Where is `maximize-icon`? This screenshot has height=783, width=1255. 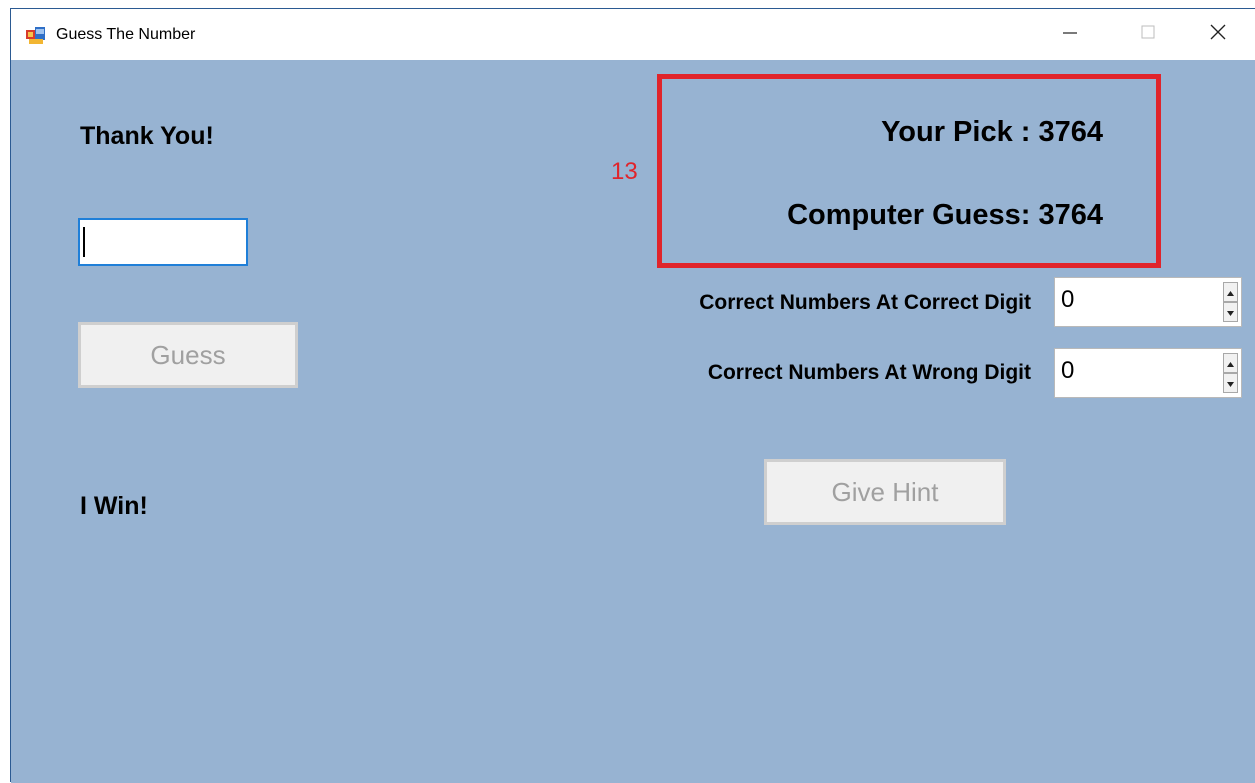
maximize-icon is located at coordinates (1148, 34).